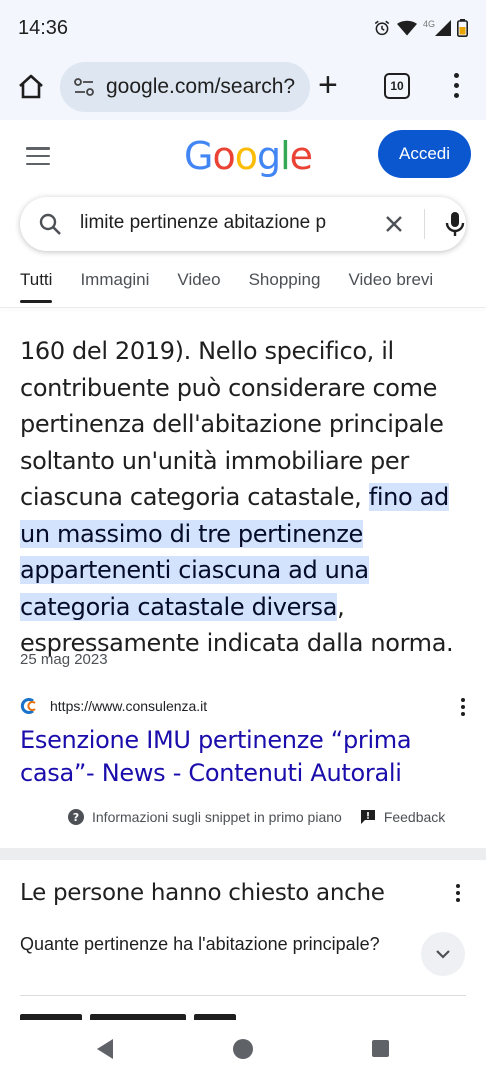 The width and height of the screenshot is (486, 1080). I want to click on tab-switcher-button: 10, so click(397, 86).